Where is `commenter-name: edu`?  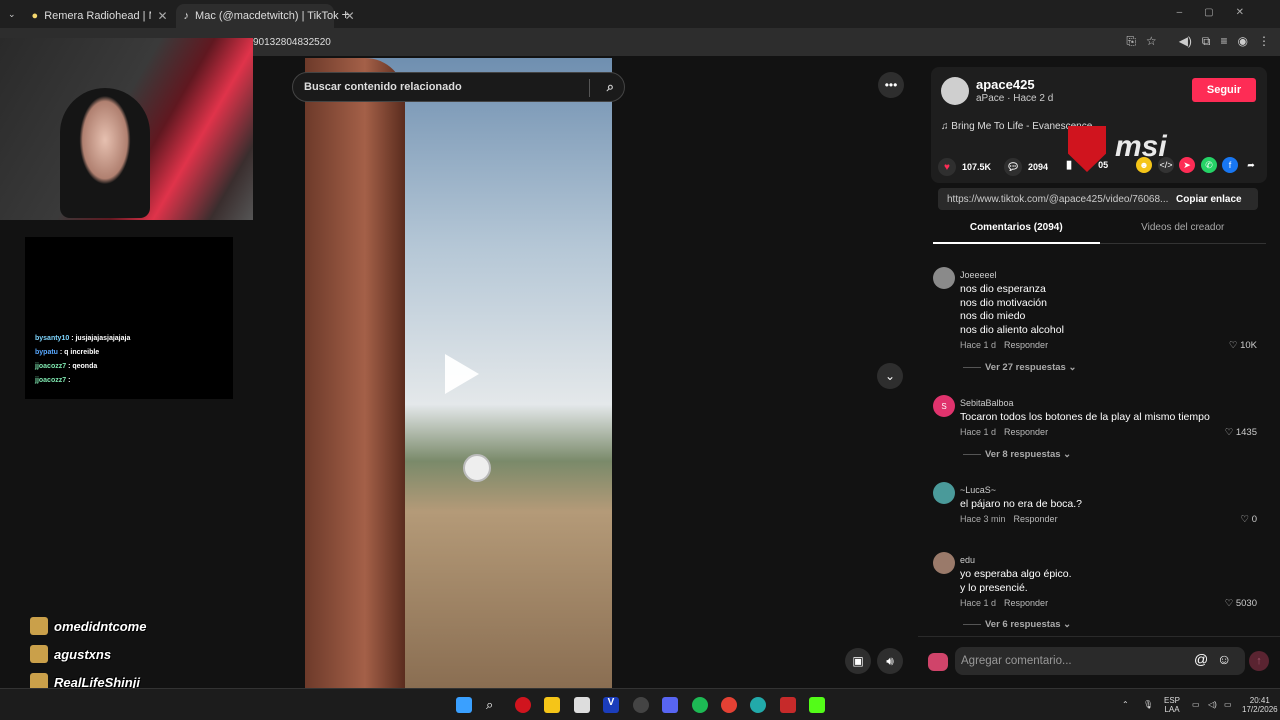
commenter-name: edu is located at coordinates (967, 560).